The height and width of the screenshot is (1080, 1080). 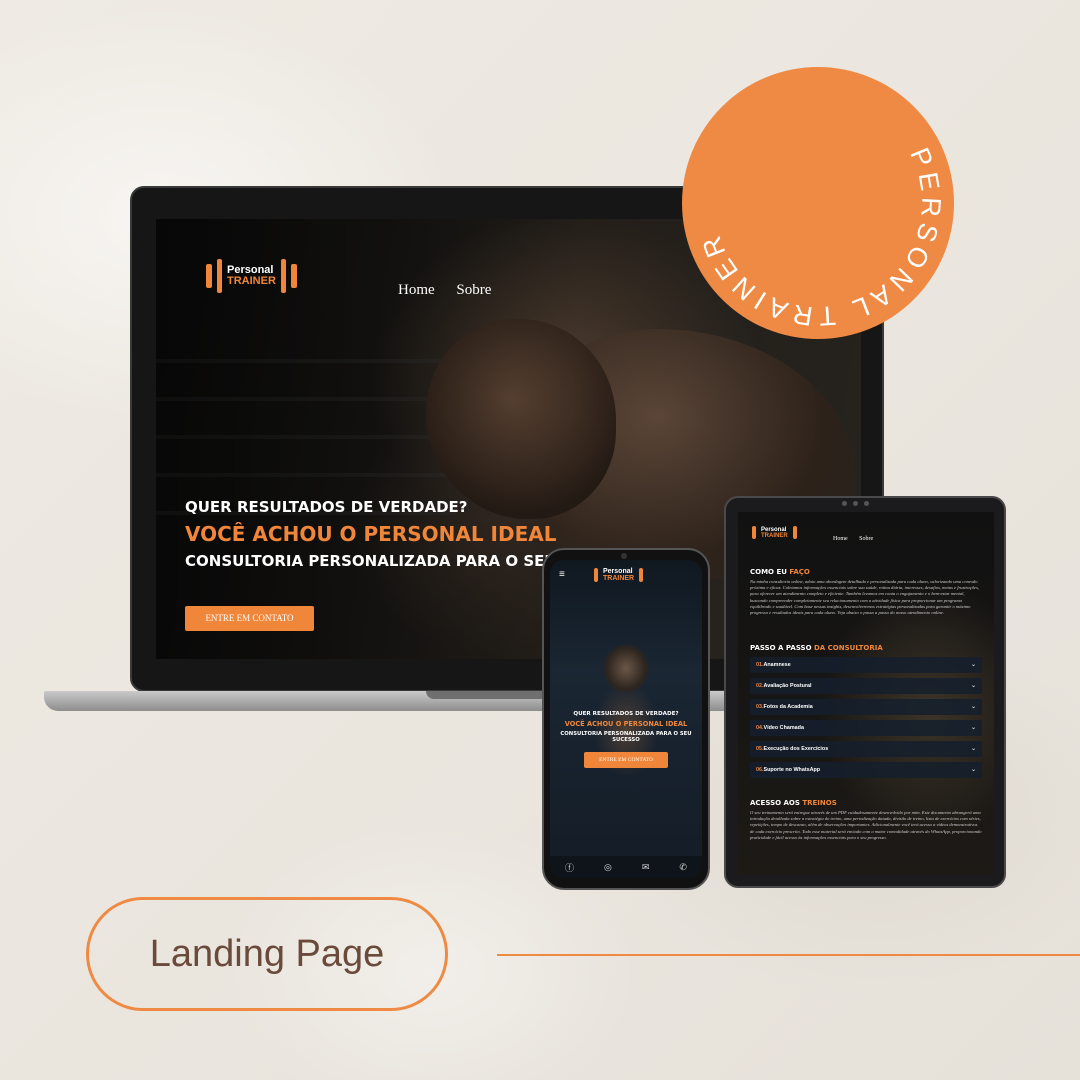 What do you see at coordinates (788, 707) in the screenshot?
I see `step-label: Fotos da Academia` at bounding box center [788, 707].